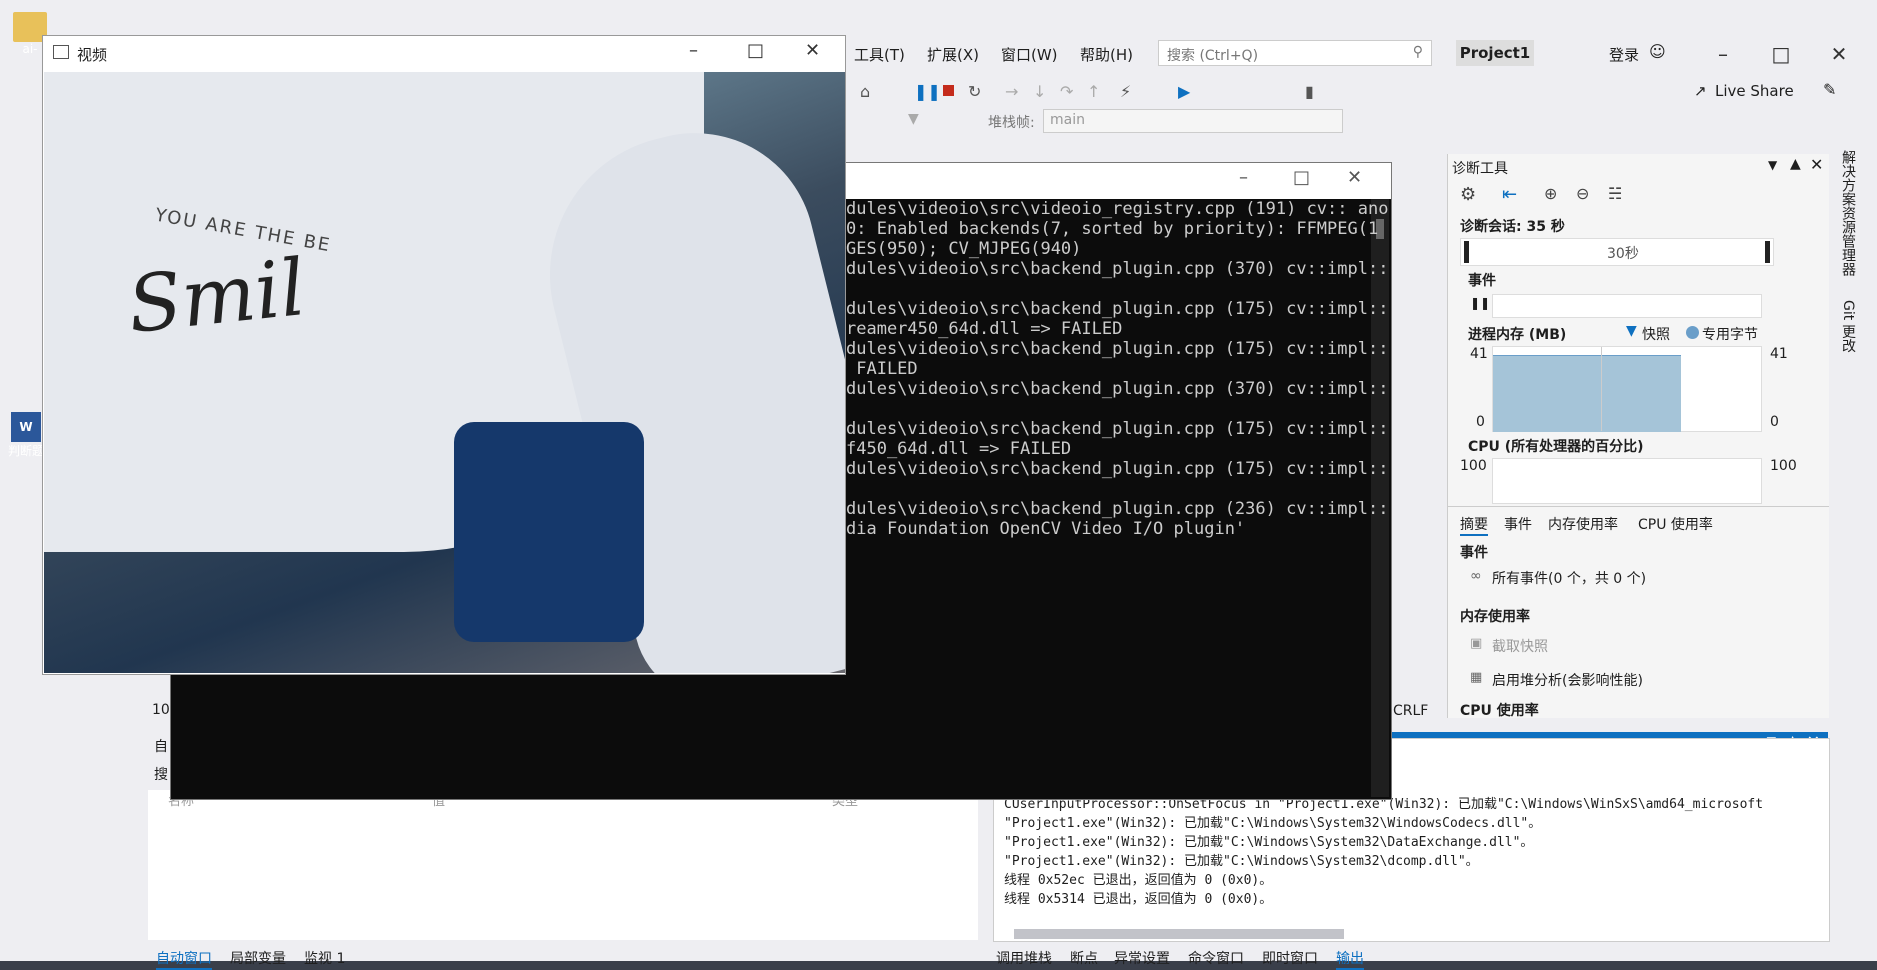 This screenshot has height=970, width=1877. What do you see at coordinates (755, 50) in the screenshot?
I see `video-maximize-icon: □` at bounding box center [755, 50].